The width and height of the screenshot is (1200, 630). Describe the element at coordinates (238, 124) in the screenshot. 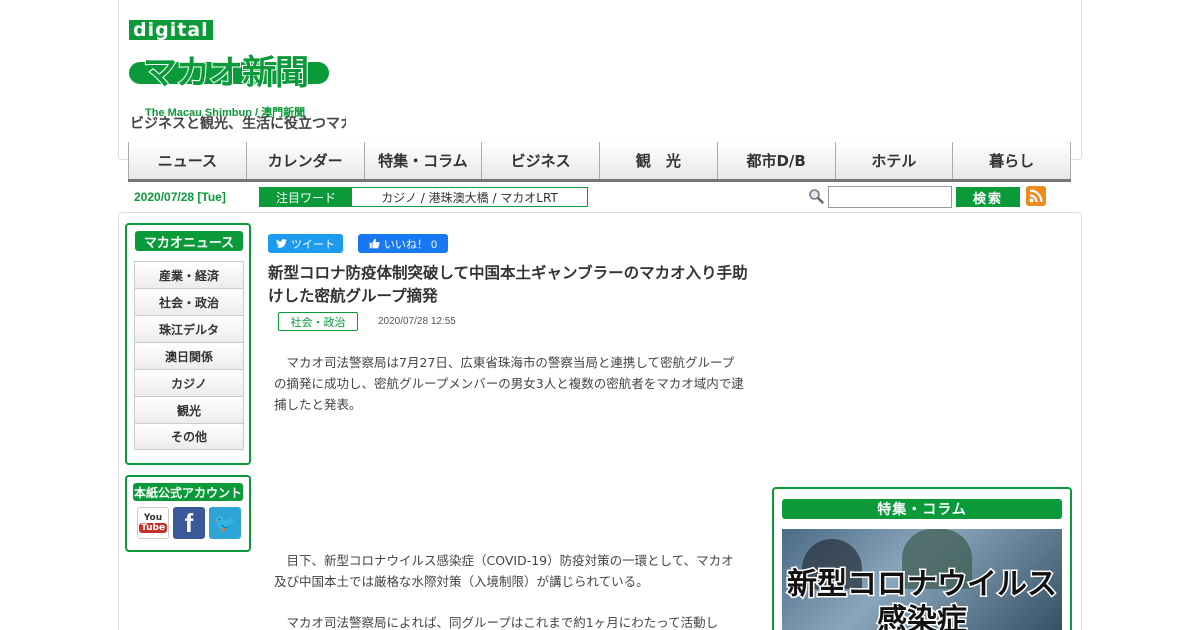

I see `site-tagline: ビジネスと観光、生活に役立つマカオ` at that location.